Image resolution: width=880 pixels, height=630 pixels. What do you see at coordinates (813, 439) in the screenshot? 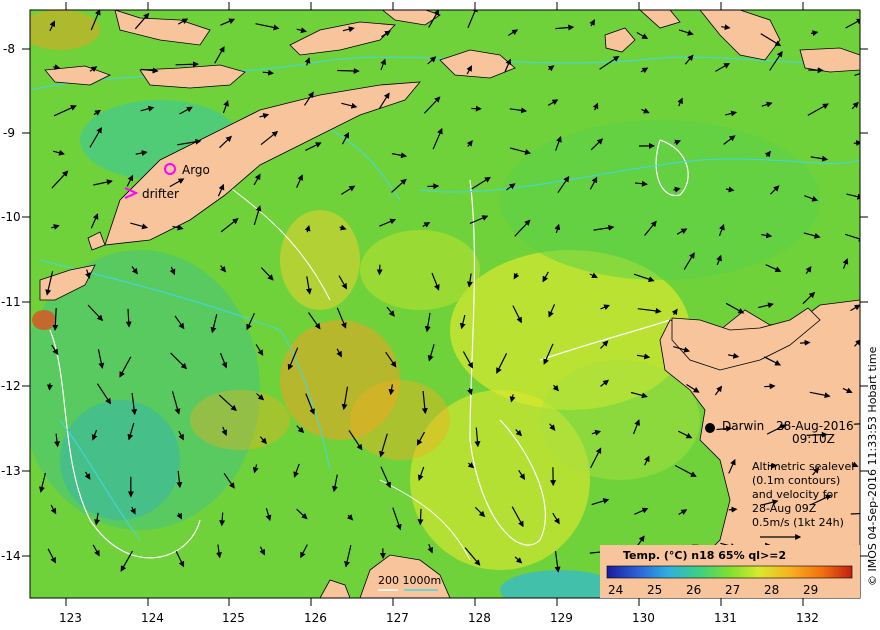
I see `time-label: 09:10Z` at bounding box center [813, 439].